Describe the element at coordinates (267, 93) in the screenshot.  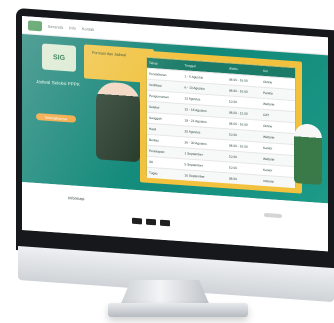
I see `table-cell: Panitia` at that location.